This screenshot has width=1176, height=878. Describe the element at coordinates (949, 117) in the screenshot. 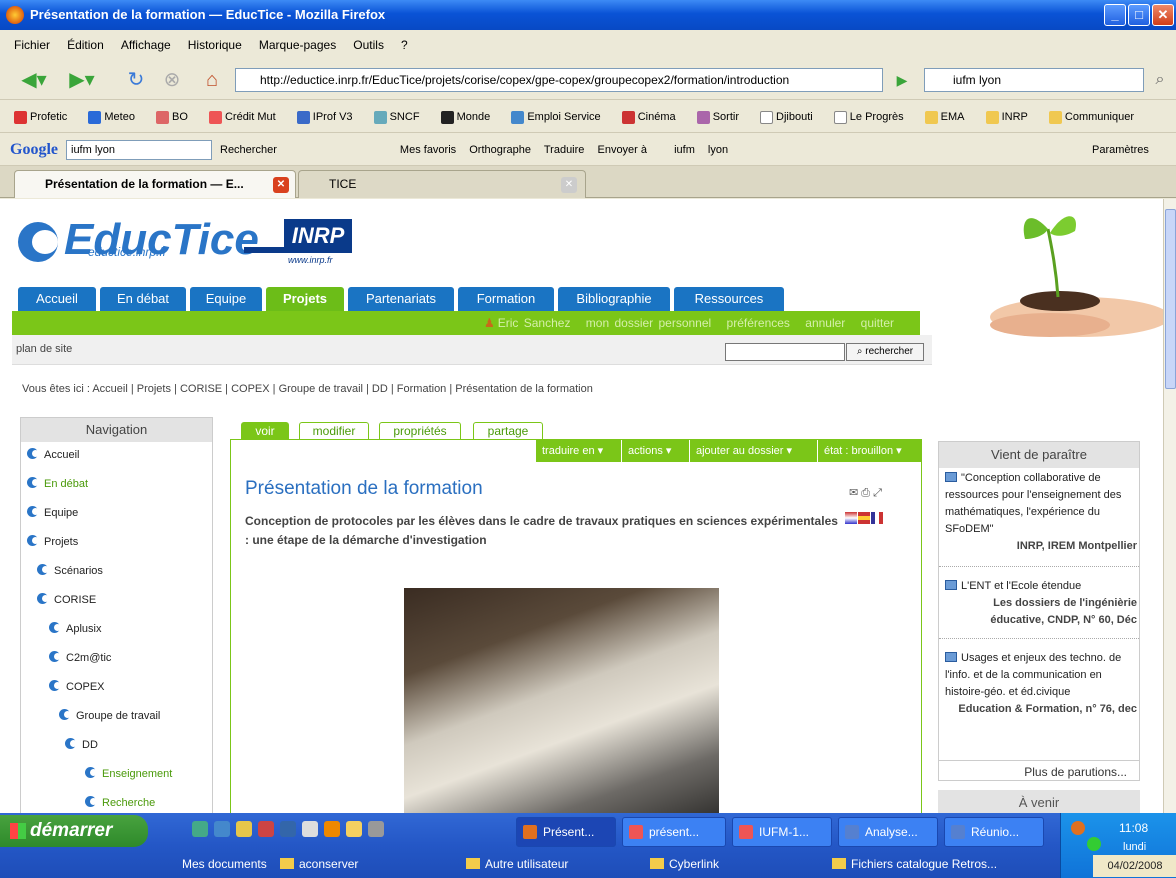

I see `bookmark-folder-ema: EMA` at that location.